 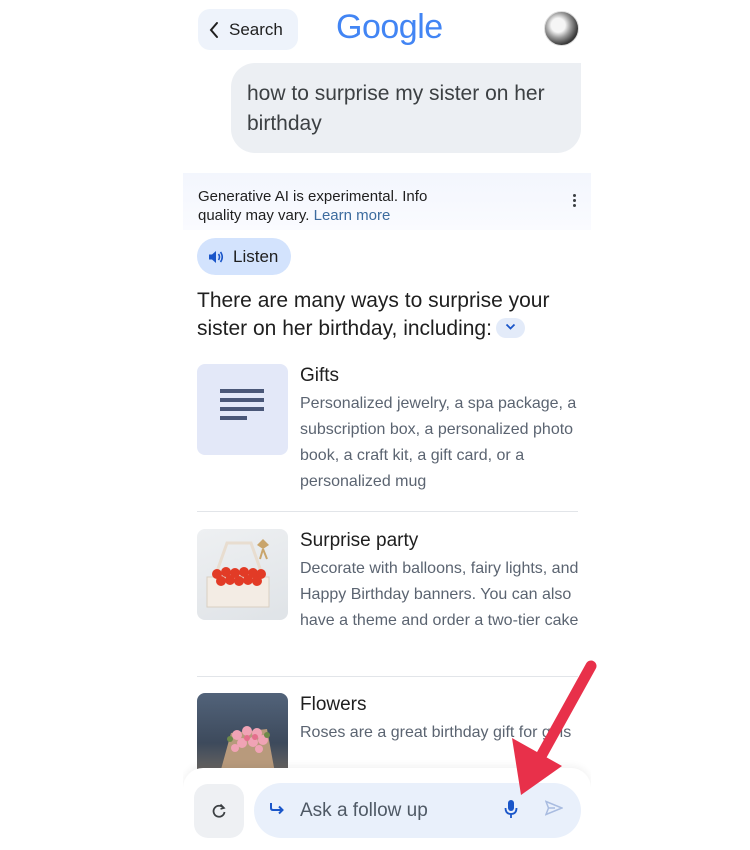 I want to click on followup-input, so click(x=400, y=811).